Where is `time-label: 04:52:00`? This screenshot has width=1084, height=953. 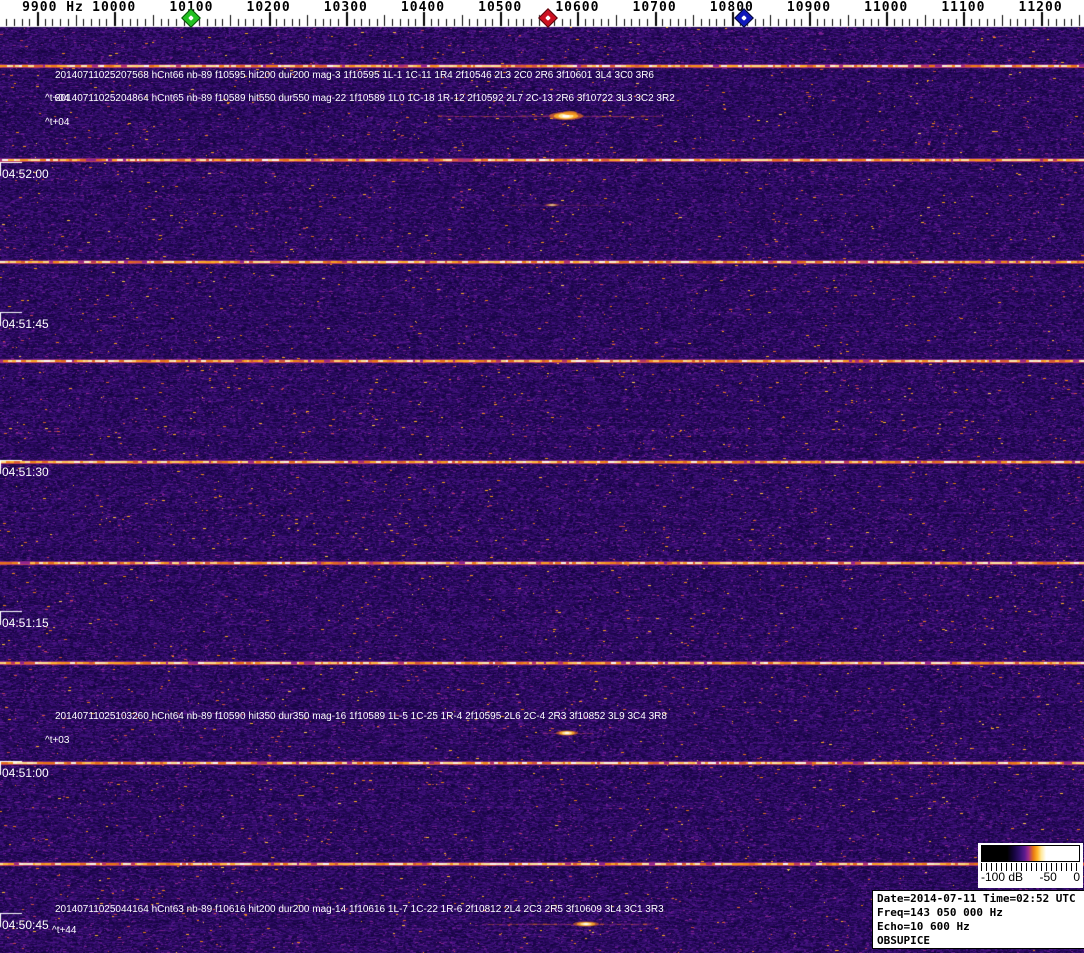 time-label: 04:52:00 is located at coordinates (25, 174).